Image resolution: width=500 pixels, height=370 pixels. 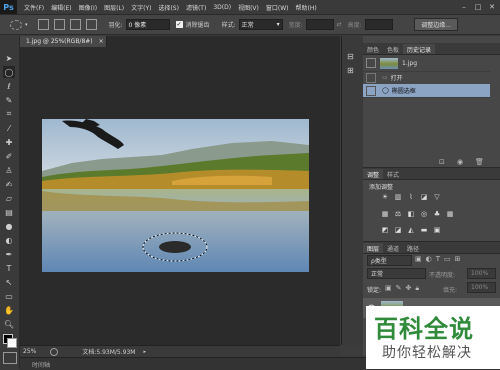 What do you see at coordinates (492, 6) in the screenshot?
I see `close-window-button: ✕` at bounding box center [492, 6].